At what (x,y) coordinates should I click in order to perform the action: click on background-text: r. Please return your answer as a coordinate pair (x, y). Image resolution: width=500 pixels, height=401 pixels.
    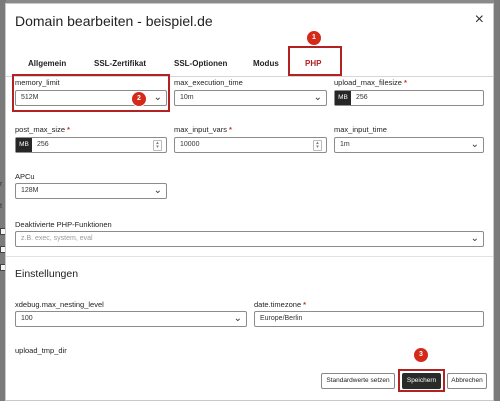
    Looking at the image, I should click on (1, 184).